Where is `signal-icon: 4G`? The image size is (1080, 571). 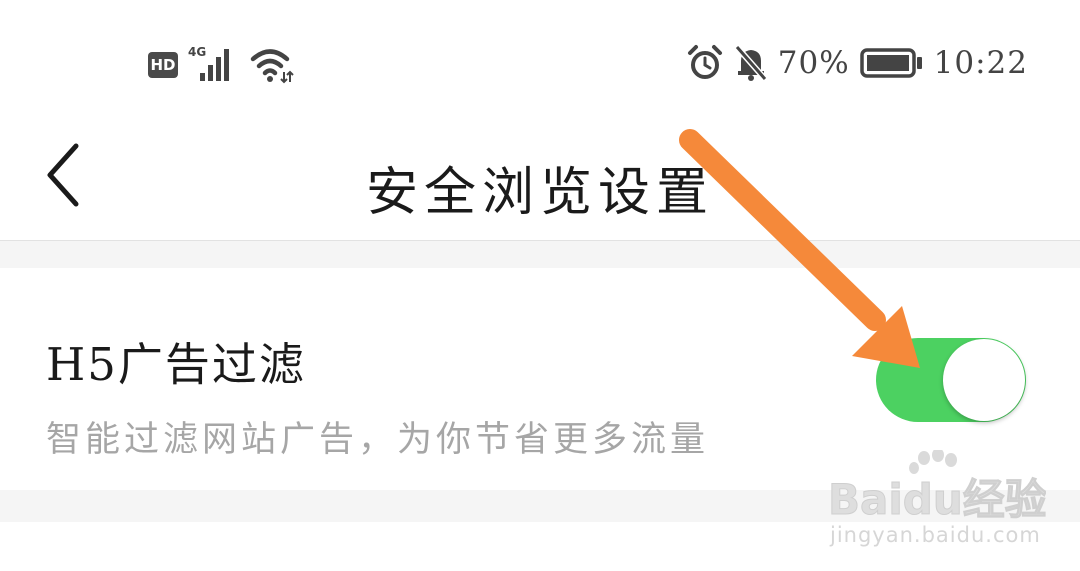
signal-icon: 4G is located at coordinates (214, 65).